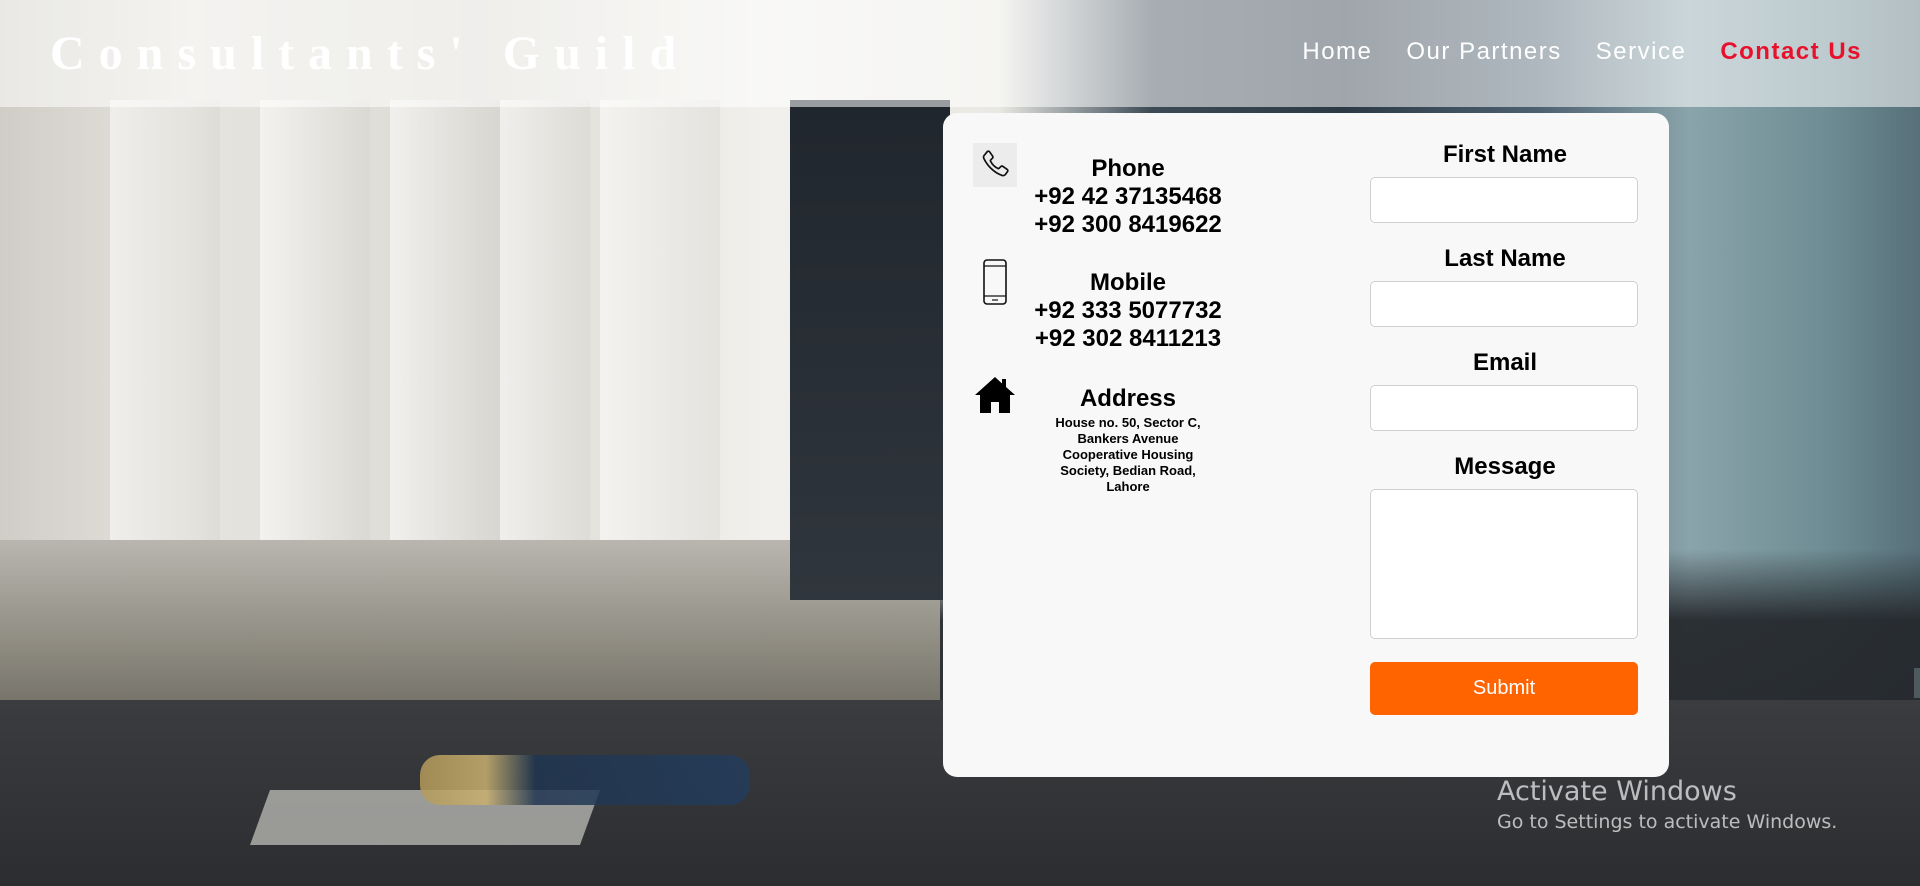 This screenshot has height=886, width=1920. What do you see at coordinates (1483, 52) in the screenshot?
I see `nav-our-partners: Our Partners` at bounding box center [1483, 52].